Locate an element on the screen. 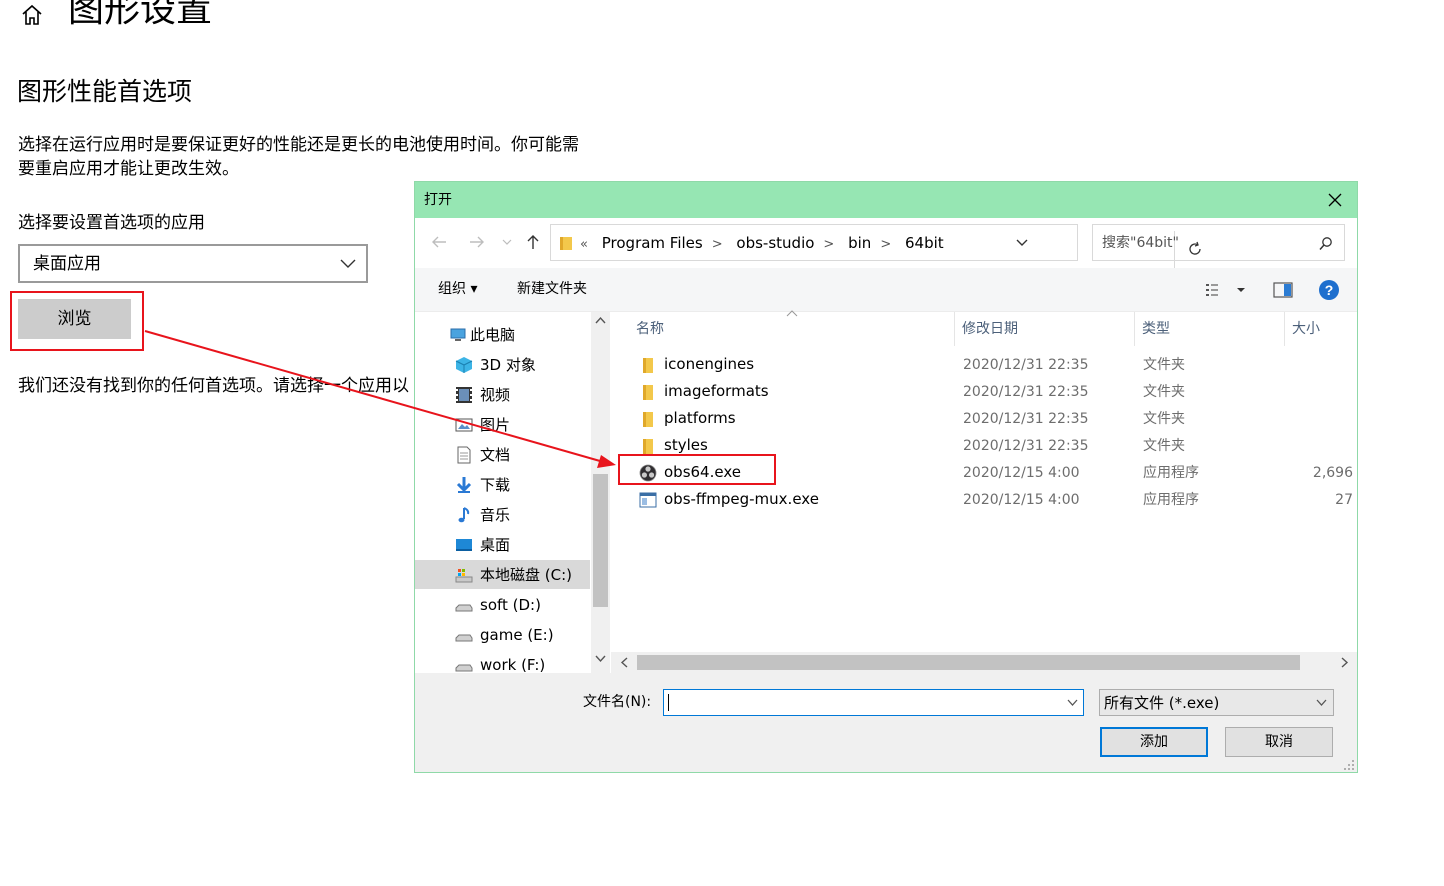 This screenshot has height=886, width=1444. organize-menu: 组织 ▾ is located at coordinates (457, 289).